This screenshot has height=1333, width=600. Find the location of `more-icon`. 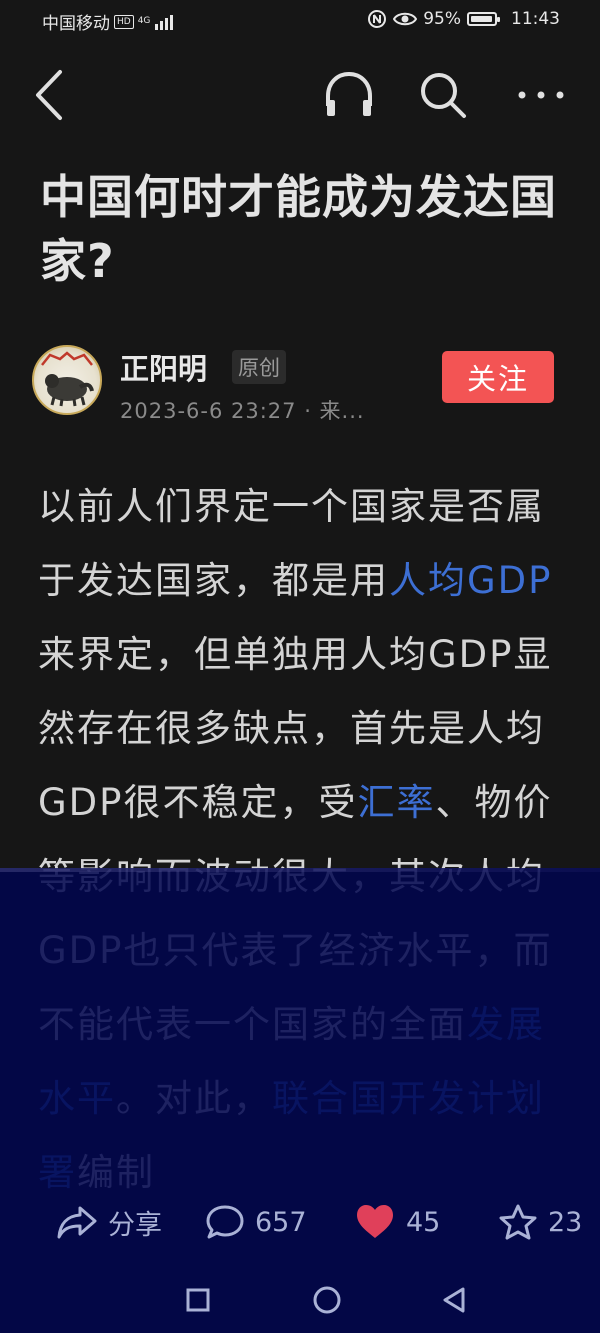

more-icon is located at coordinates (541, 95).